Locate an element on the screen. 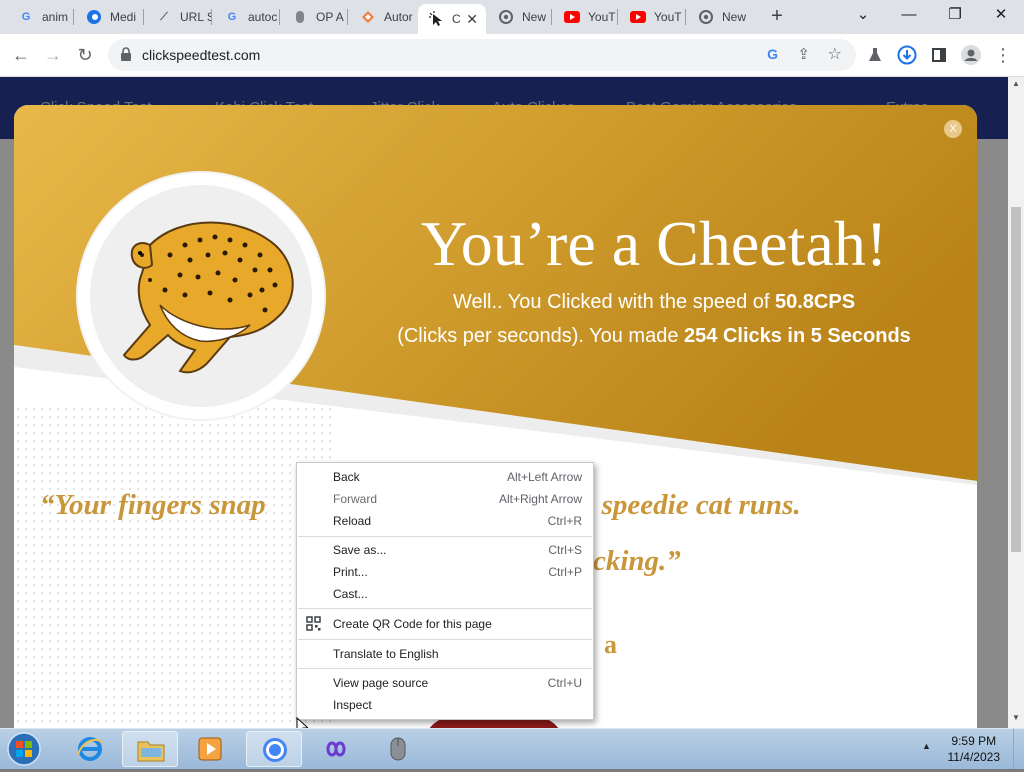 The height and width of the screenshot is (772, 1024). tab-anim: G anim is located at coordinates (41, 17).